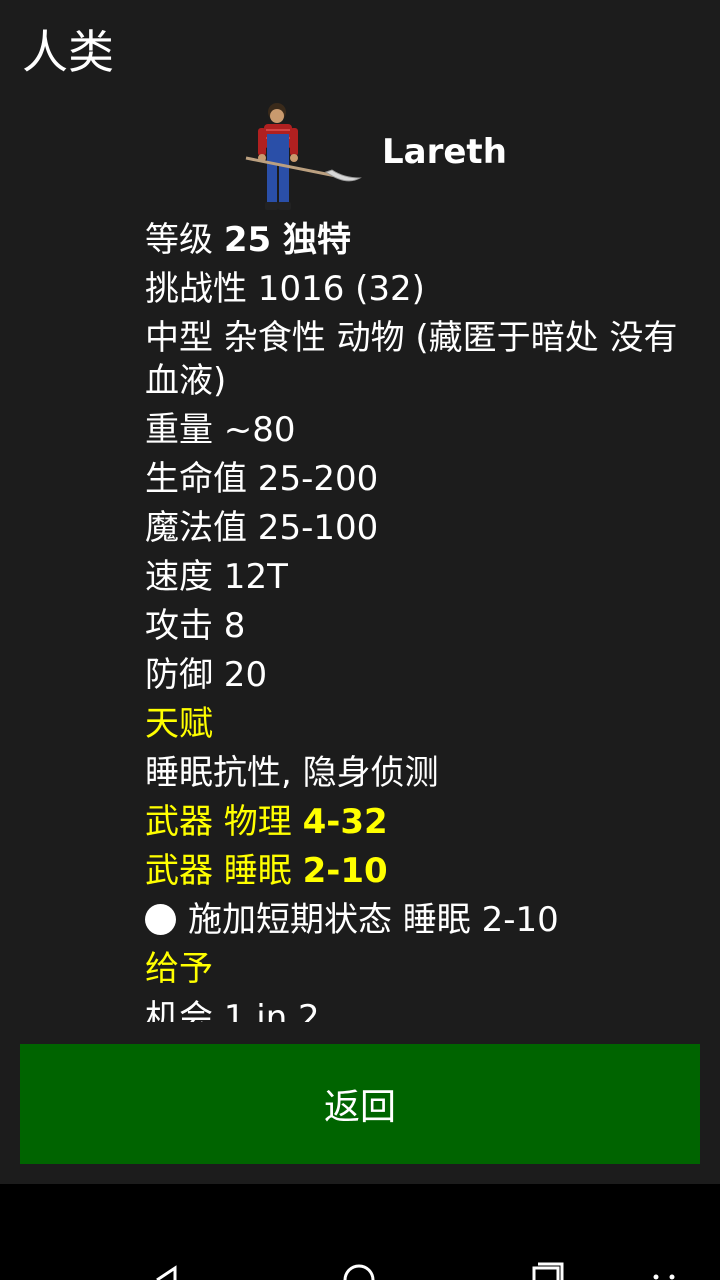 This screenshot has height=1280, width=720. What do you see at coordinates (425, 240) in the screenshot?
I see `stat-level: 等级 25 独特` at bounding box center [425, 240].